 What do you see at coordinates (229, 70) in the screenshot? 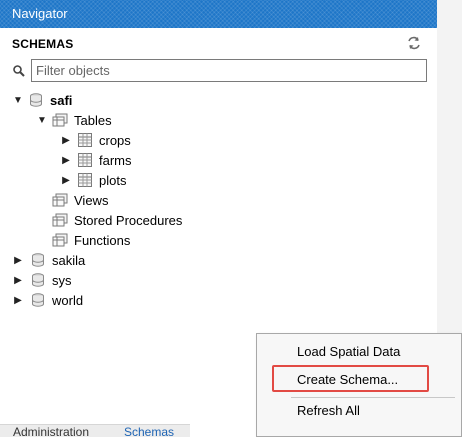
I see `filter-objects-input` at bounding box center [229, 70].